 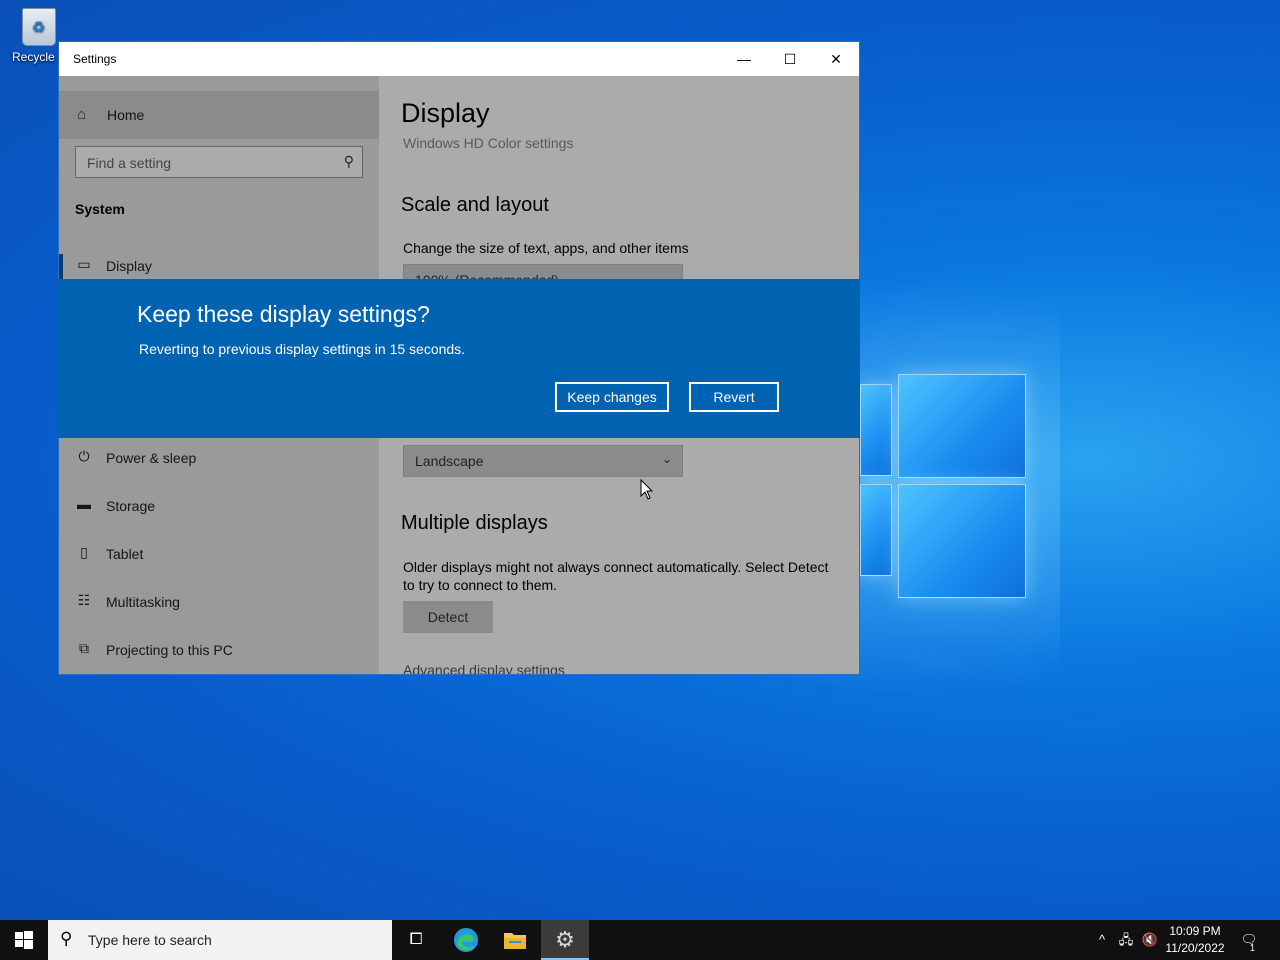 What do you see at coordinates (95, 59) in the screenshot?
I see `window-title: Settings` at bounding box center [95, 59].